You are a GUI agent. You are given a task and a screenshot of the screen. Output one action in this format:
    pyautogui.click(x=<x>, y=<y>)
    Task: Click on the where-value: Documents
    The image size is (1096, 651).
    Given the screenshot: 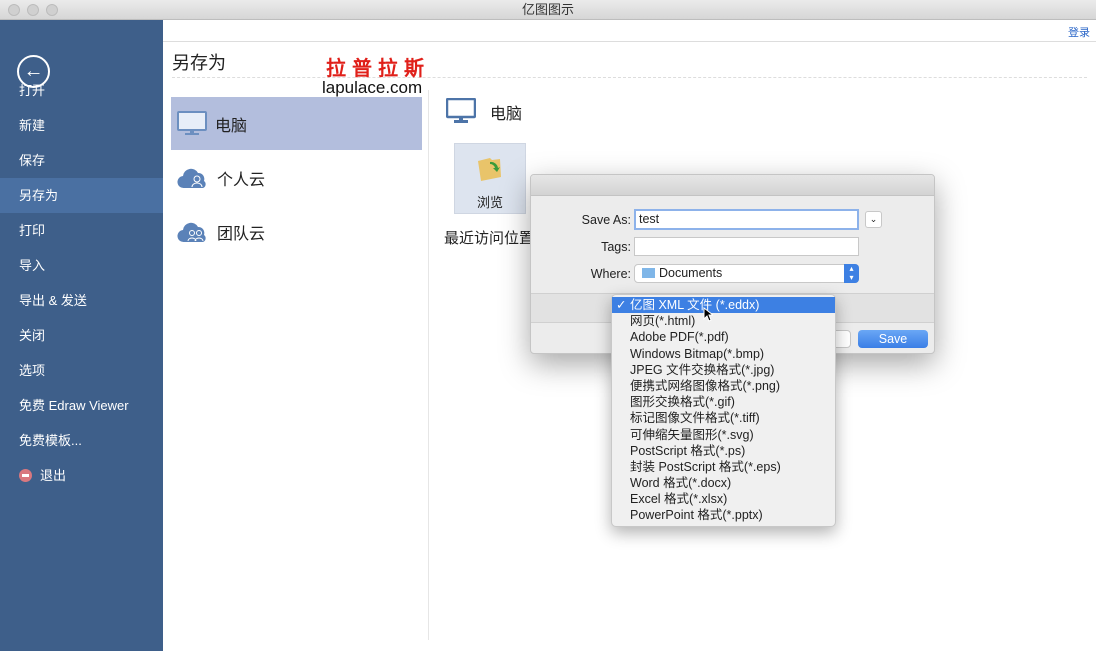 What is the action you would take?
    pyautogui.click(x=691, y=273)
    